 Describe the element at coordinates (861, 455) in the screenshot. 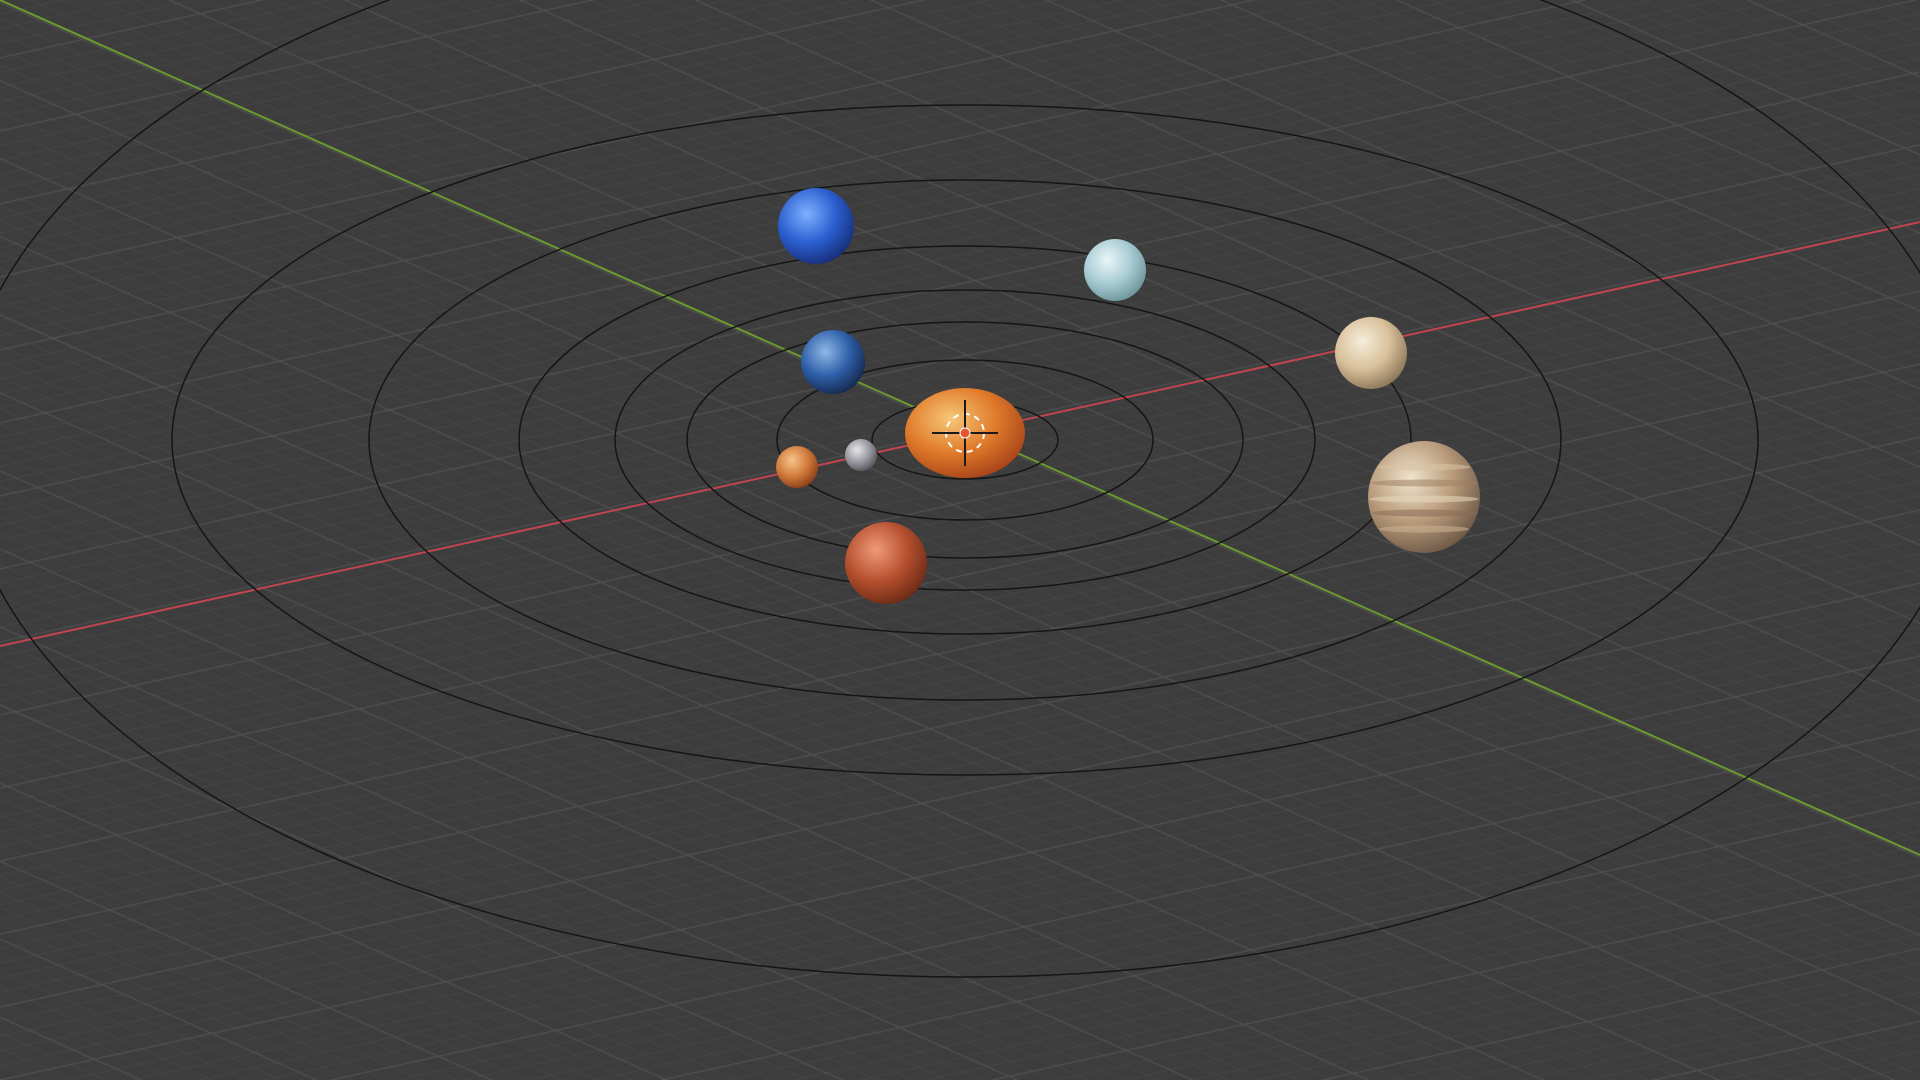

I see `mercury-sphere-icon` at that location.